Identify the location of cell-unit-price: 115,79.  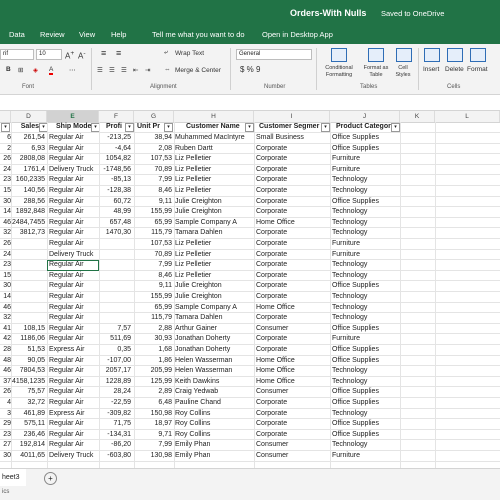
(153, 233).